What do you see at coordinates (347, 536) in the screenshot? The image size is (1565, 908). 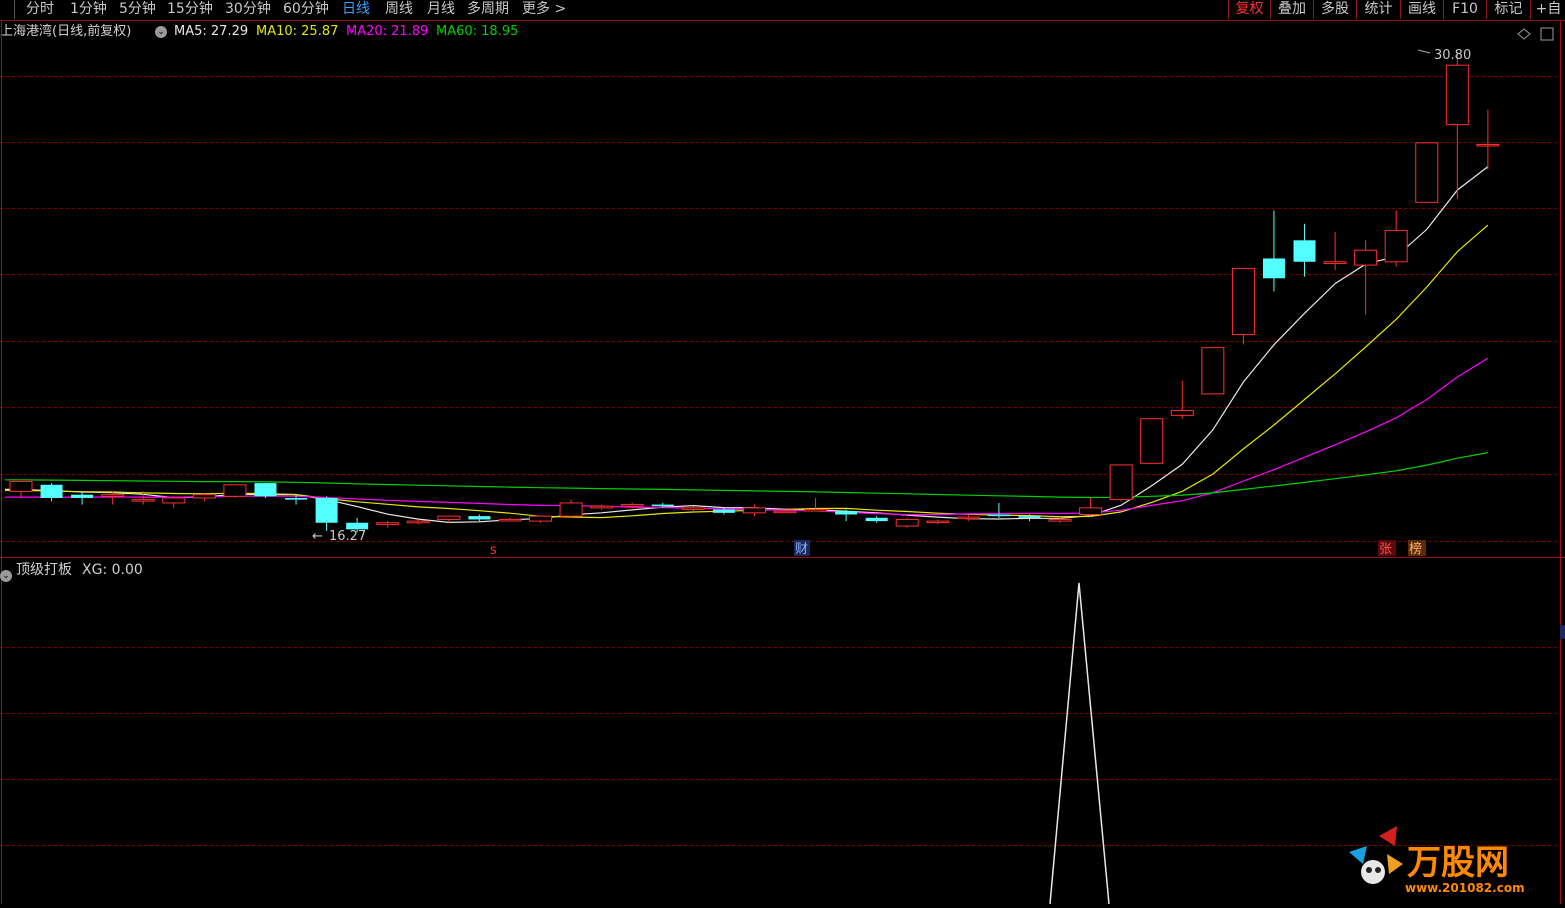 I see `low-price-label: 16.27` at bounding box center [347, 536].